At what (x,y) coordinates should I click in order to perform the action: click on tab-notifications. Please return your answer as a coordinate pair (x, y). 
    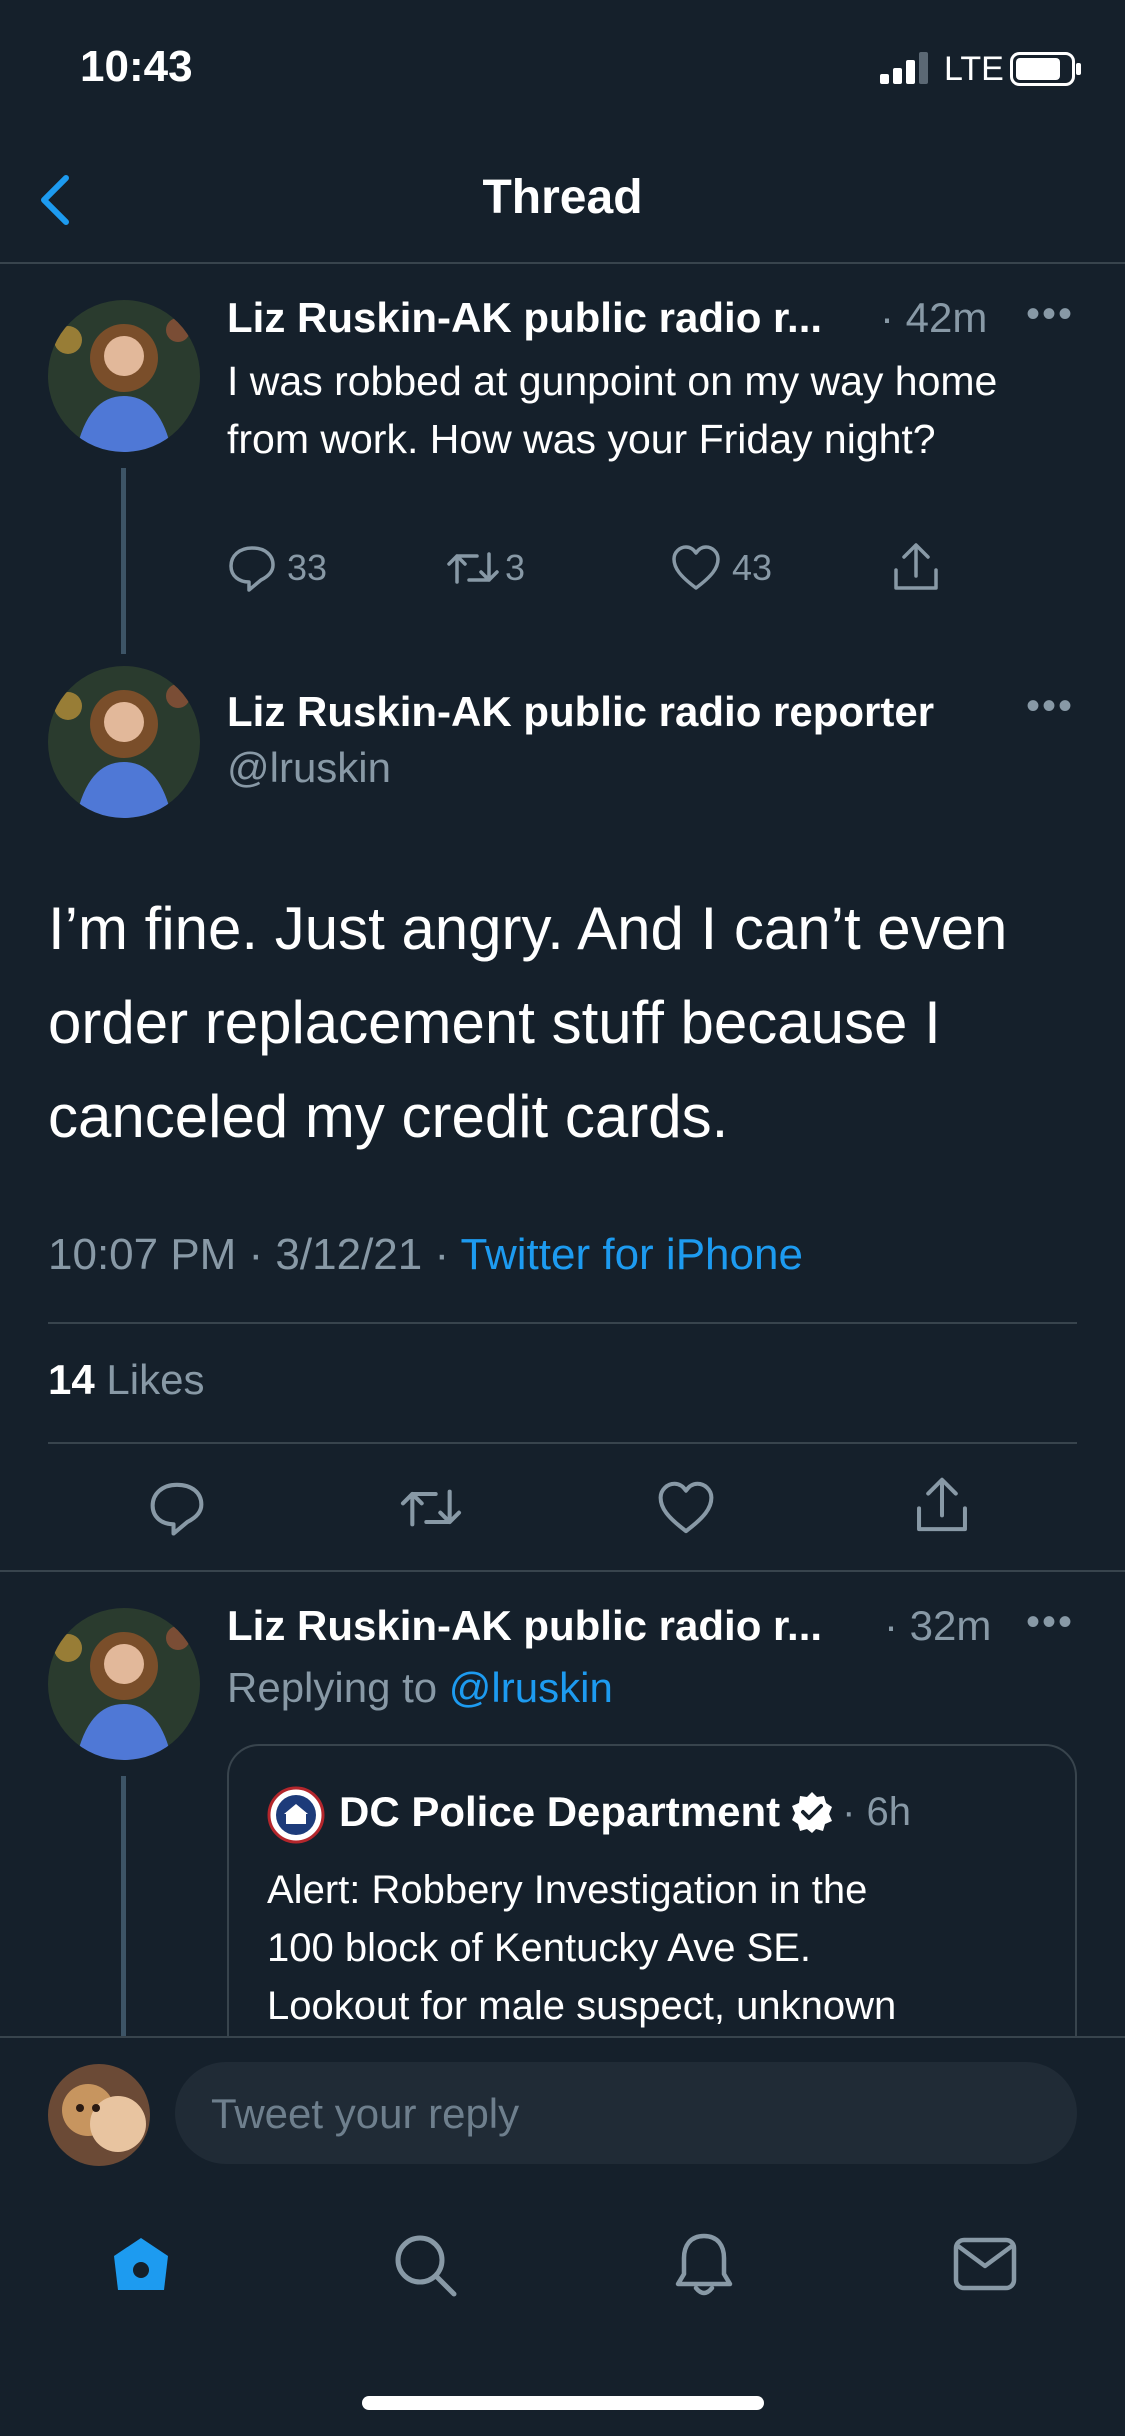
    Looking at the image, I should click on (704, 2267).